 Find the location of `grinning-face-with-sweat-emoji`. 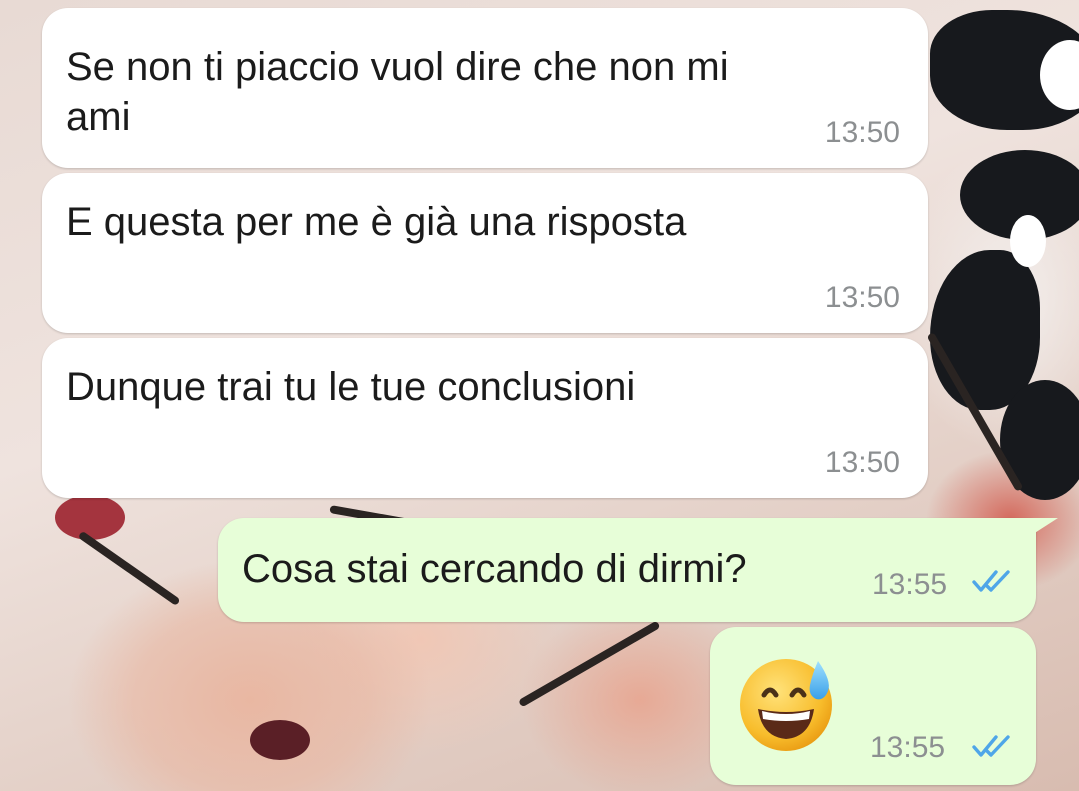

grinning-face-with-sweat-emoji is located at coordinates (786, 705).